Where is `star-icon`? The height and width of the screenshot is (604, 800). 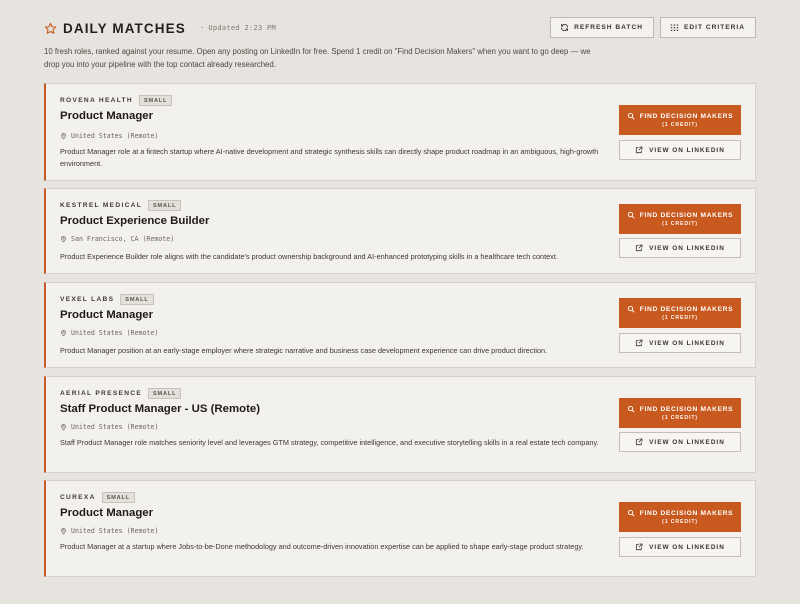 star-icon is located at coordinates (50, 28).